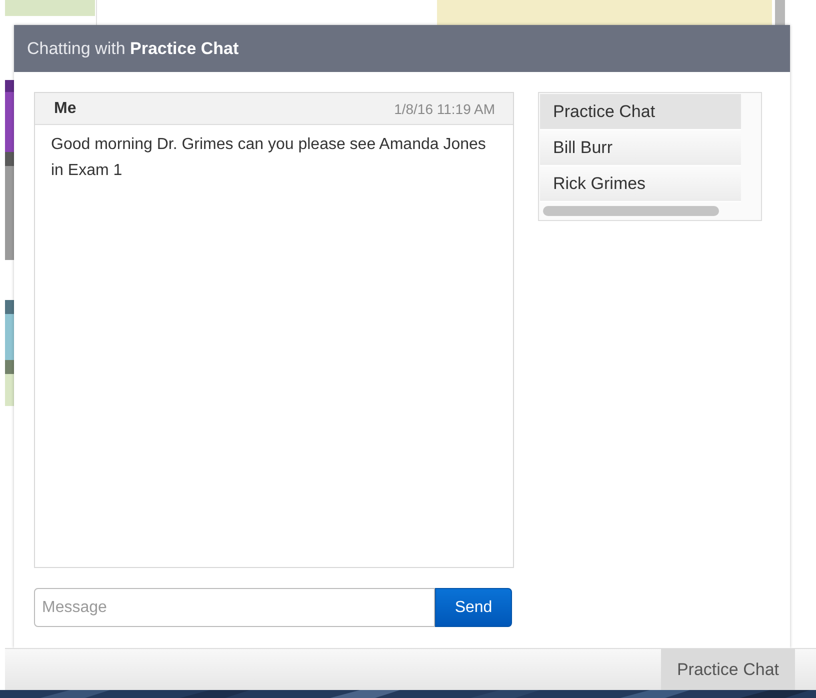 This screenshot has width=816, height=698. What do you see at coordinates (268, 158) in the screenshot?
I see `message-text: Good morning Dr. Grimes can you please see Amanda Jones in Exam 1` at bounding box center [268, 158].